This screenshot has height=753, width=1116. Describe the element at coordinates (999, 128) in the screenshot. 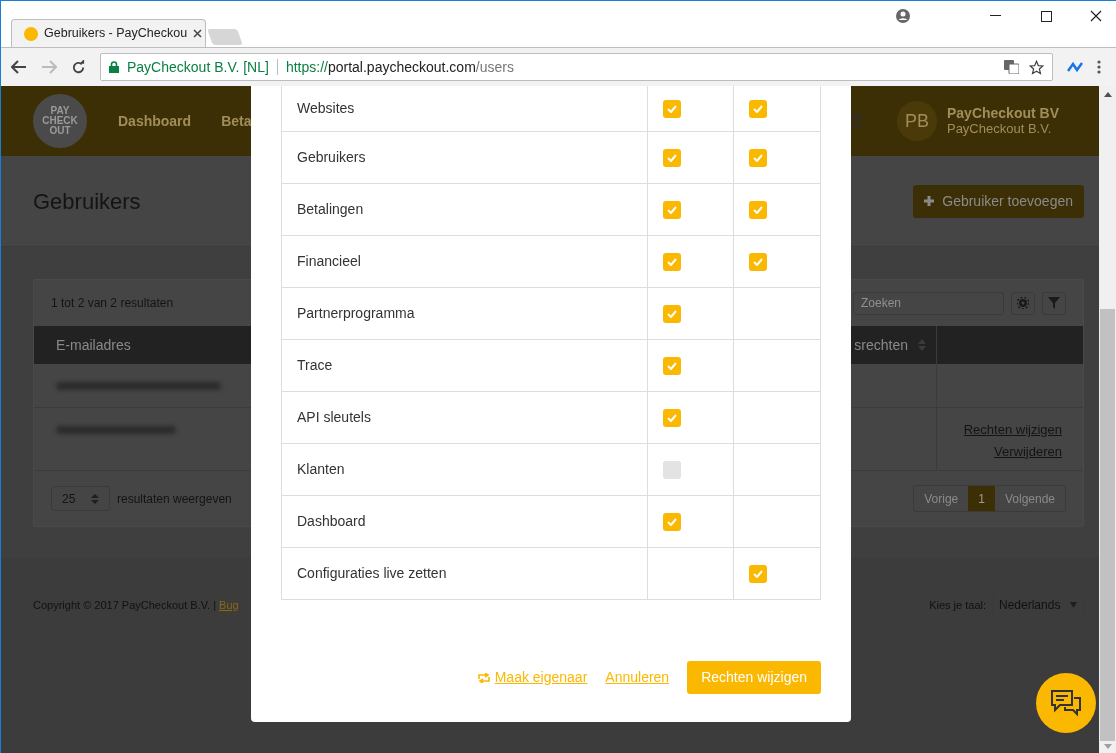

I see `account-company: PayCheckout B.V.` at that location.